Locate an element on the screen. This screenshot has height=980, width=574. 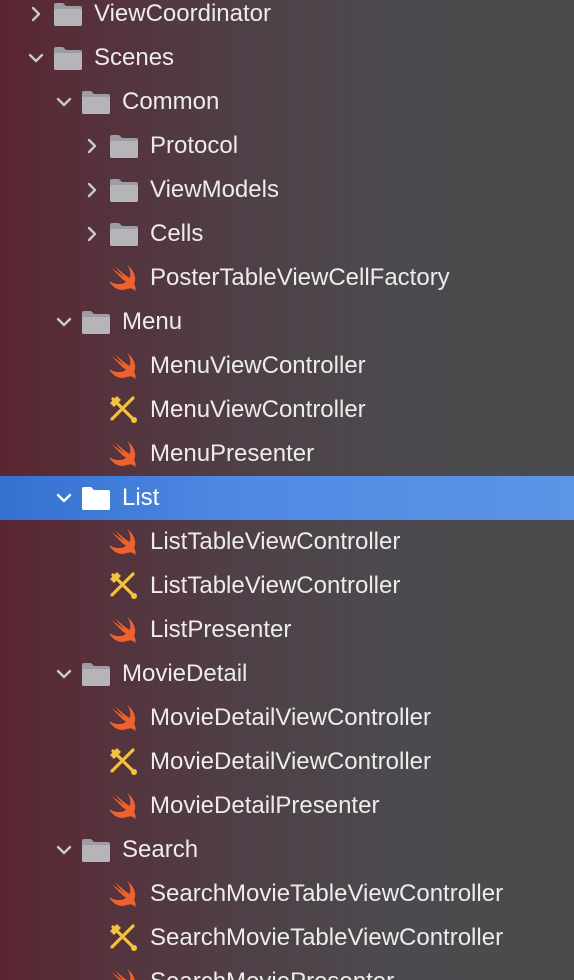
item-label: MovieDetailPresenter is located at coordinates (265, 805).